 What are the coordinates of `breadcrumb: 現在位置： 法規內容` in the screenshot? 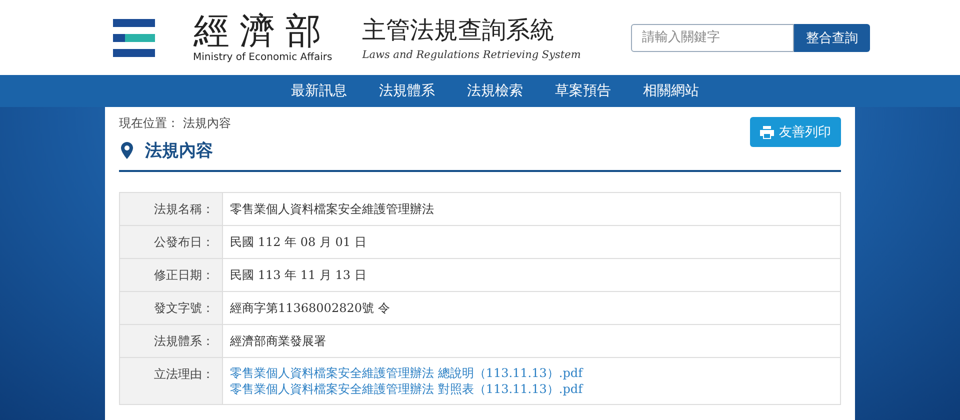 It's located at (175, 123).